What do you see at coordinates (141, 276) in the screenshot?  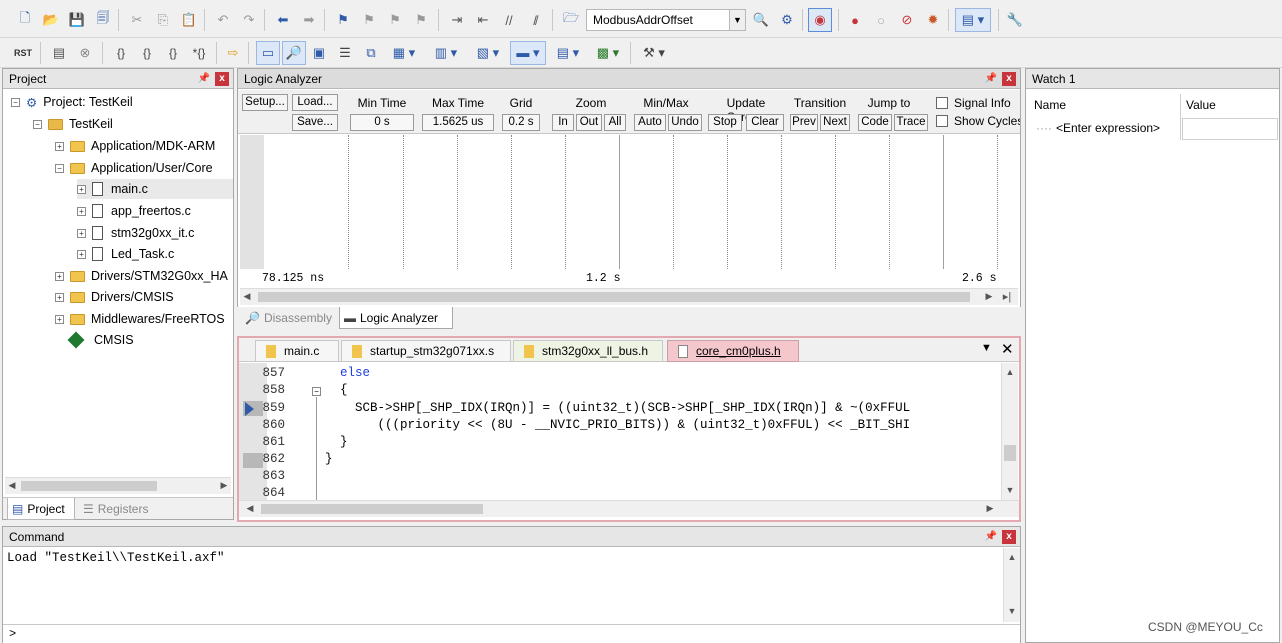 I see `tree-item-group: + Drivers/STM32G0xx_HA` at bounding box center [141, 276].